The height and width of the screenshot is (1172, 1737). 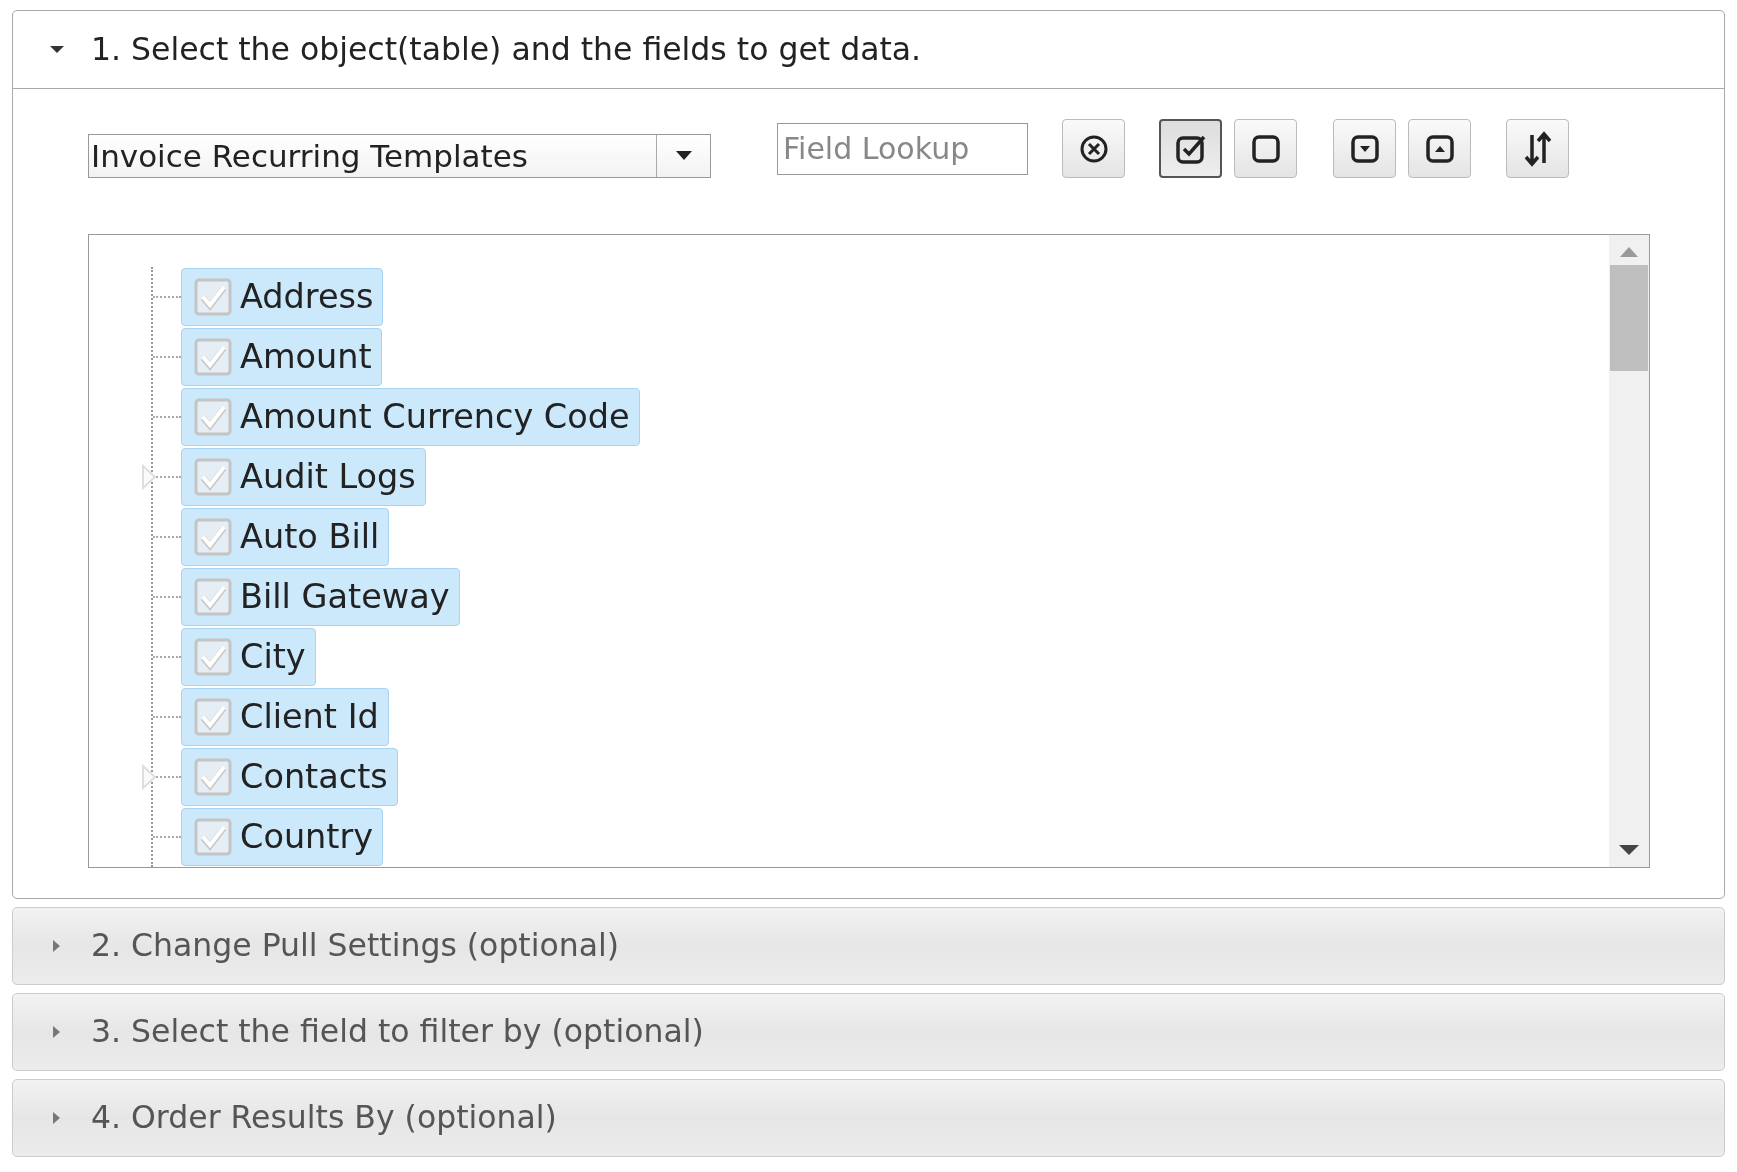 I want to click on expand-all-button, so click(x=1364, y=148).